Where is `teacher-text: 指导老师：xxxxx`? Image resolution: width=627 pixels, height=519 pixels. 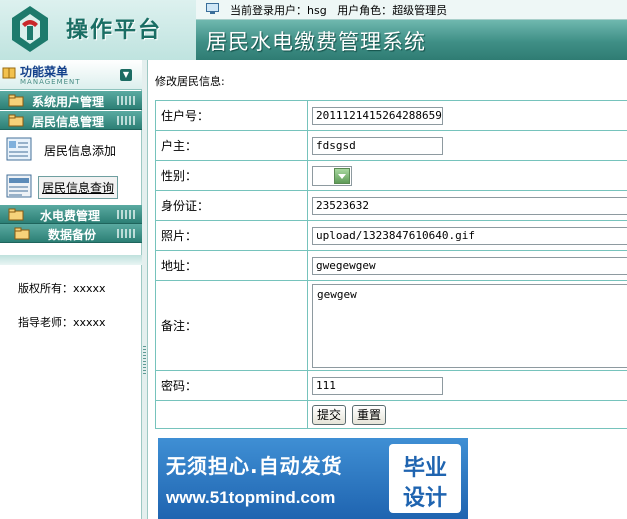
teacher-text: 指导老师：xxxxx is located at coordinates (62, 322).